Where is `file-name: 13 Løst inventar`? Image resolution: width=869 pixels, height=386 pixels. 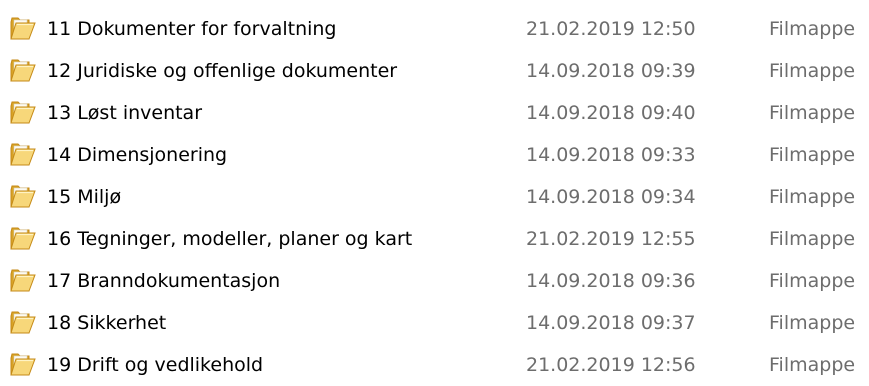
file-name: 13 Løst inventar is located at coordinates (125, 113).